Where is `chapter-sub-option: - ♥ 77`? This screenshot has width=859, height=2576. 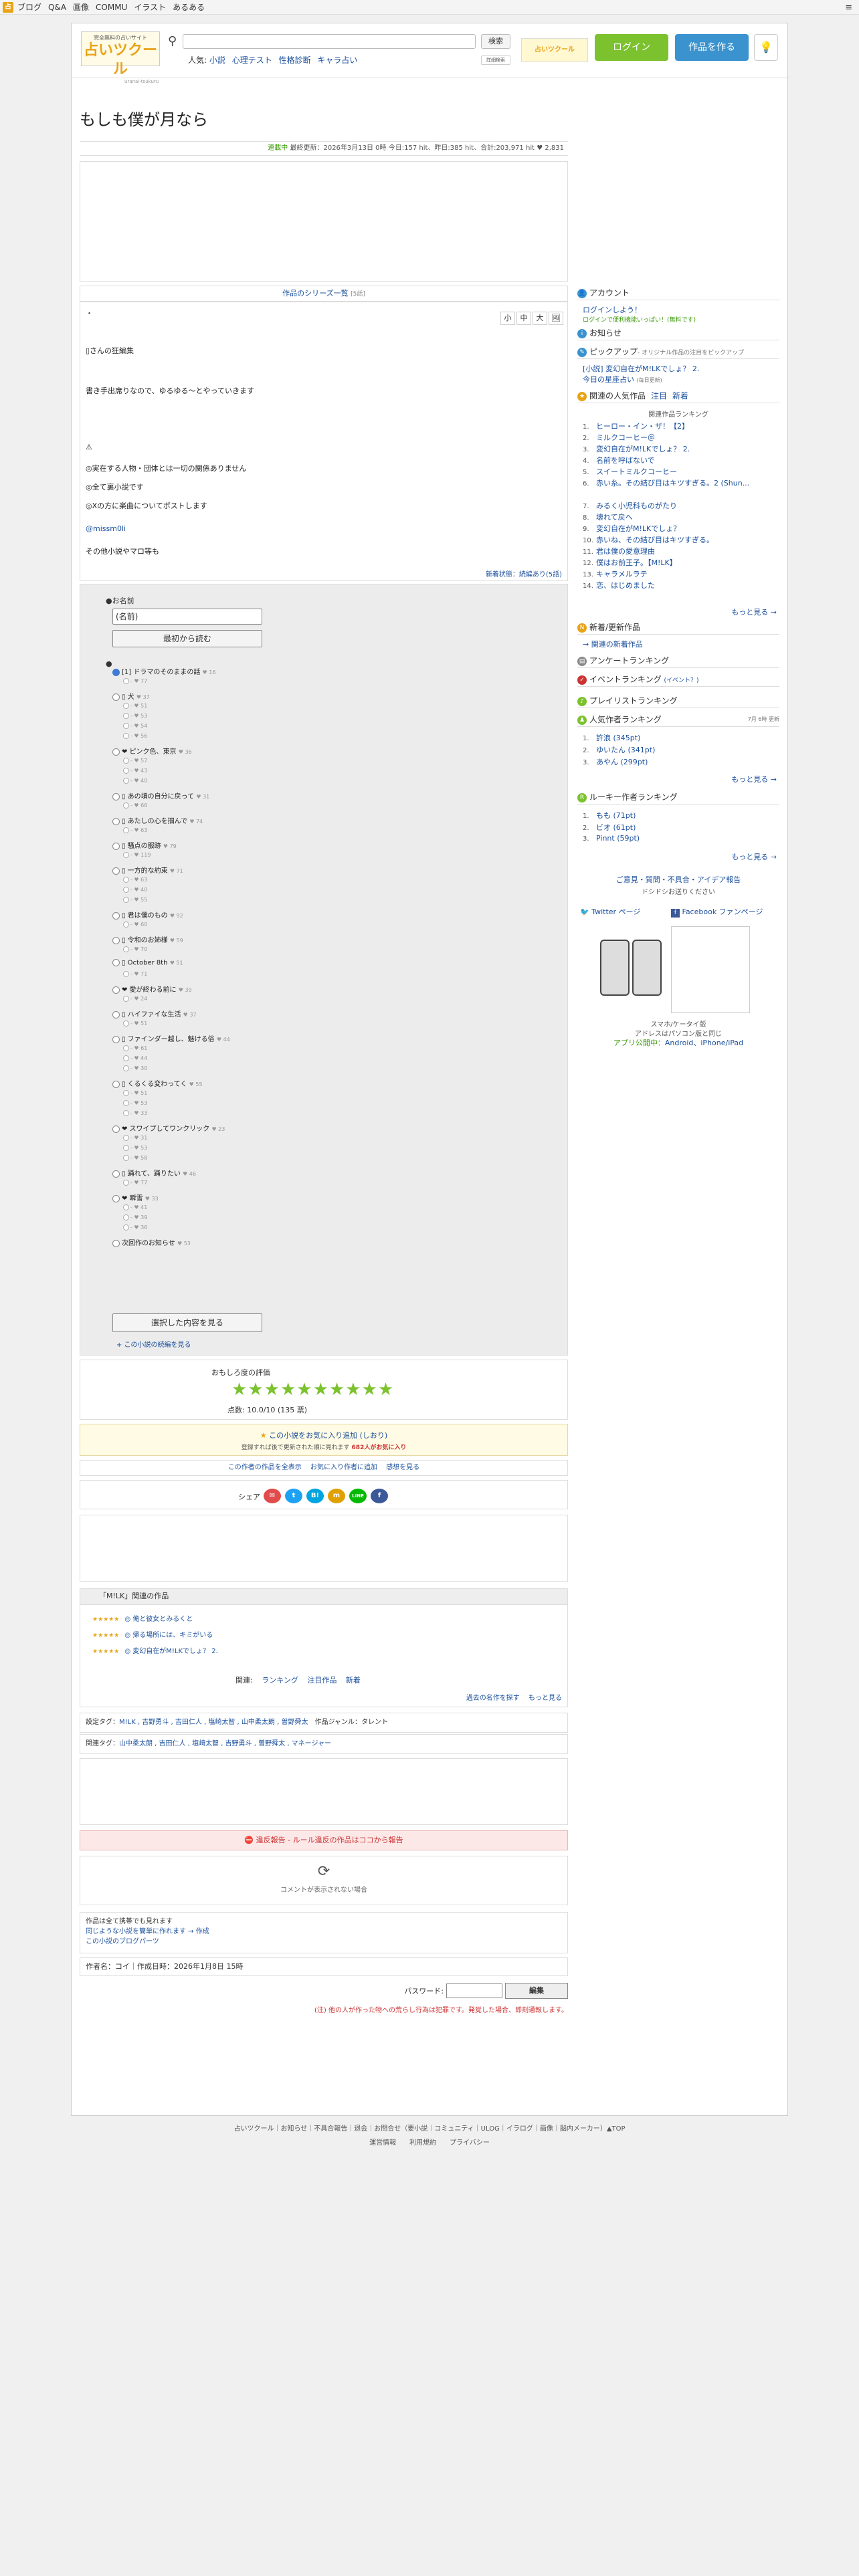
chapter-sub-option: - ♥ 77 is located at coordinates (135, 681).